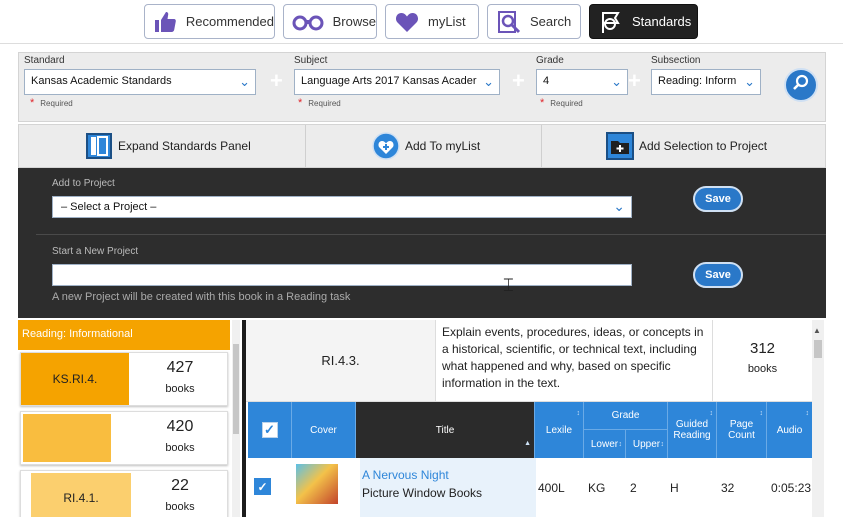 This screenshot has width=843, height=517. Describe the element at coordinates (509, 22) in the screenshot. I see `magnifier-book-icon` at that location.